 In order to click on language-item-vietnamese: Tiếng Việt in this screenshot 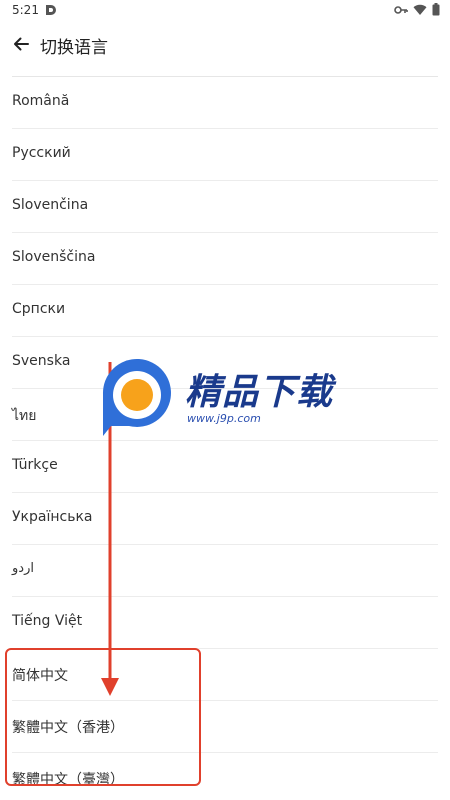, I will do `click(225, 623)`.